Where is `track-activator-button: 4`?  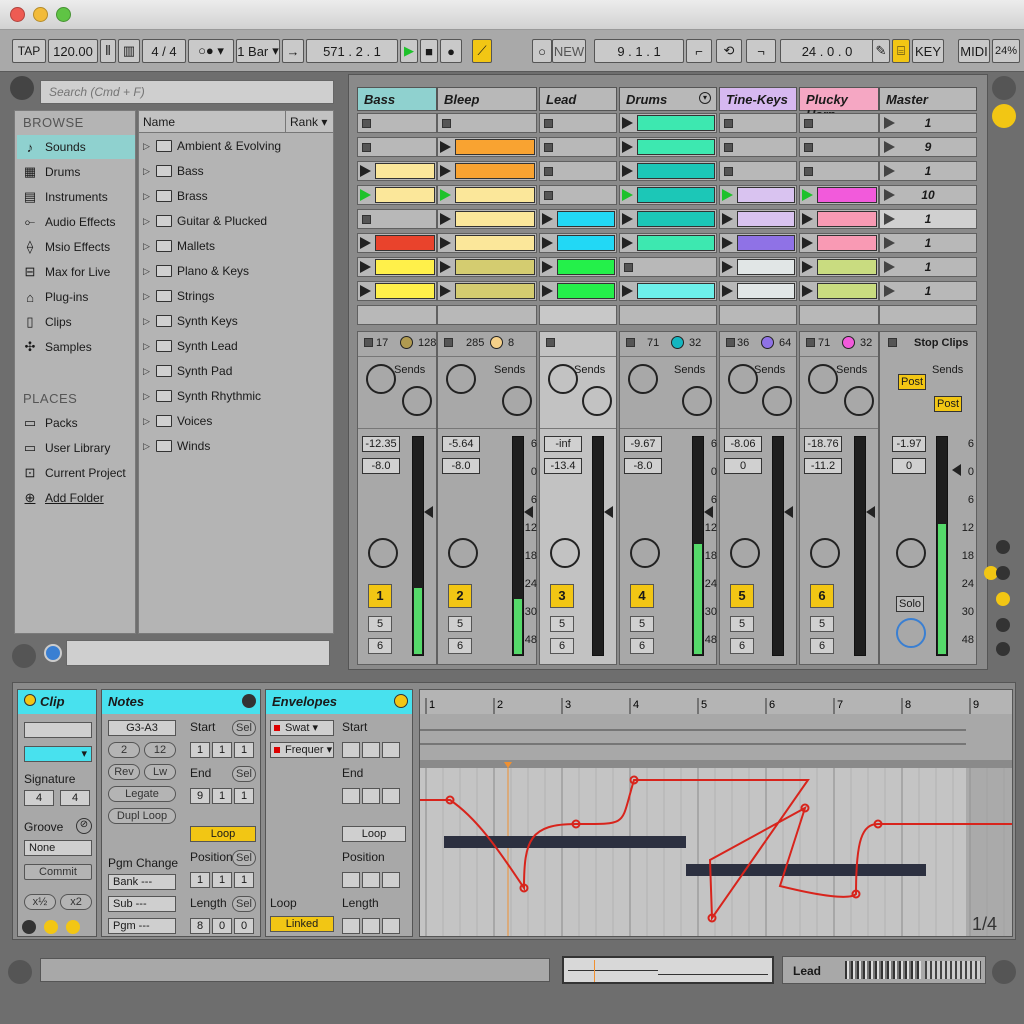
track-activator-button: 4 is located at coordinates (642, 596).